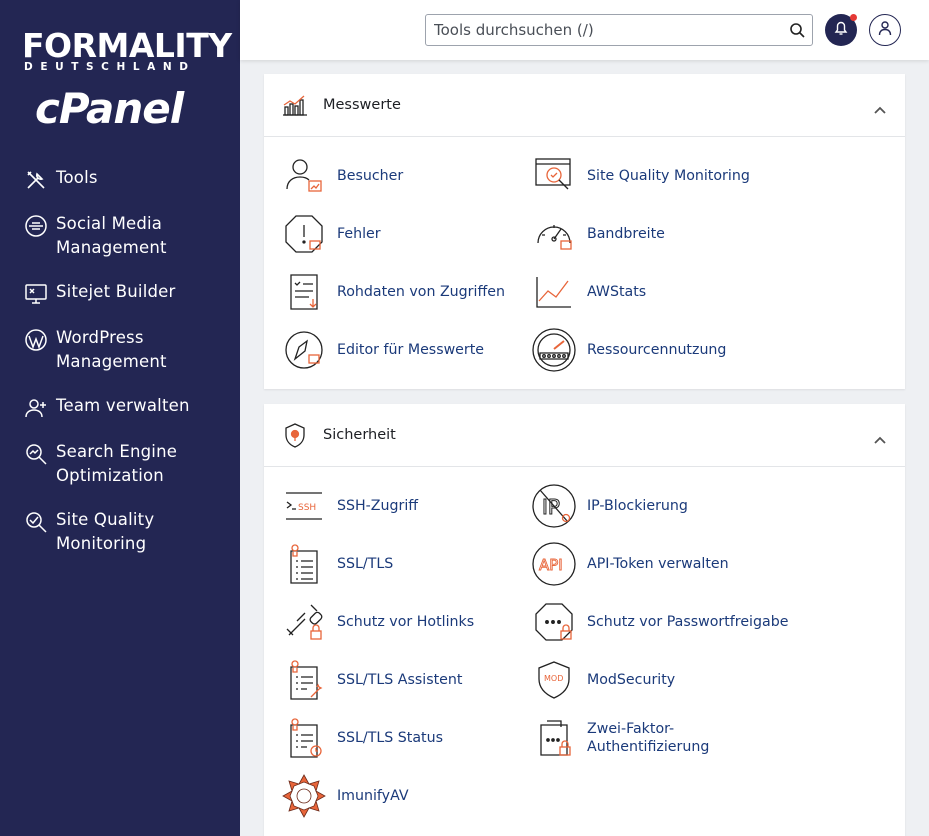  I want to click on section-header: Sicherheit, so click(584, 435).